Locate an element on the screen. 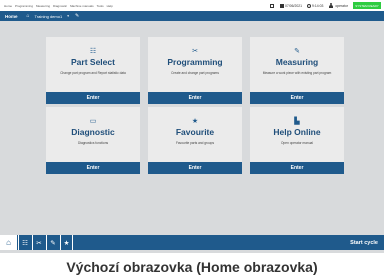  user-display: operator is located at coordinates (338, 5).